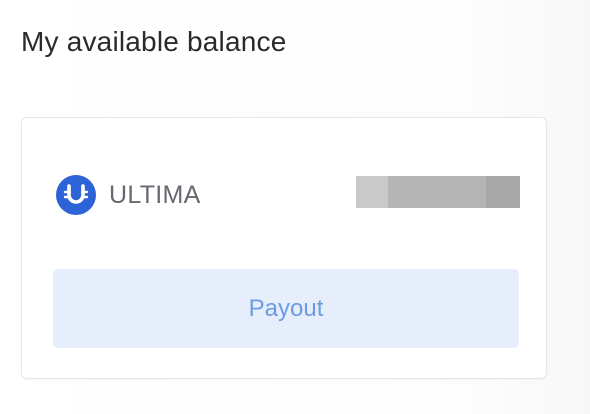 Image resolution: width=590 pixels, height=414 pixels. I want to click on token-name: ULTIMA, so click(155, 194).